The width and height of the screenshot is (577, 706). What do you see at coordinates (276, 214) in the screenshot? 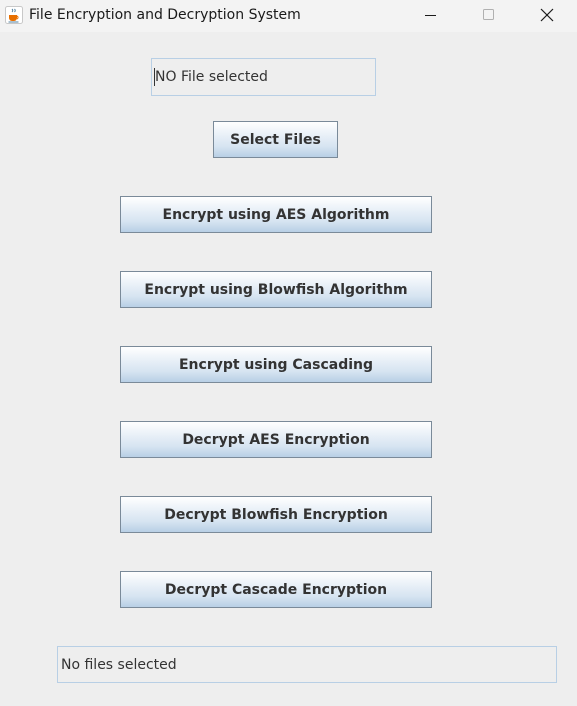
I see `encrypt-aes-button: Encrypt using AES Algorithm` at bounding box center [276, 214].